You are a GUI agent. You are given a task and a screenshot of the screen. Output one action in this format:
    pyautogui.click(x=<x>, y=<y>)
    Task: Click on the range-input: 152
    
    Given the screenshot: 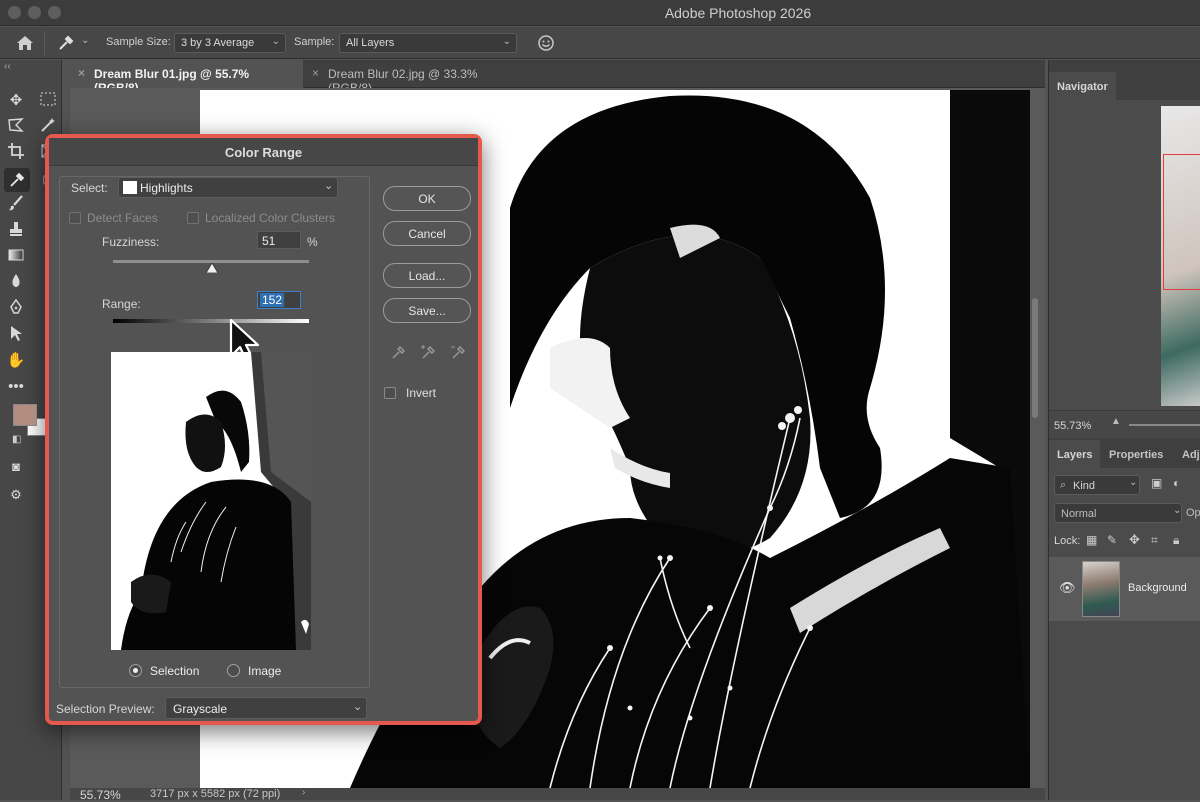 What is the action you would take?
    pyautogui.click(x=279, y=300)
    